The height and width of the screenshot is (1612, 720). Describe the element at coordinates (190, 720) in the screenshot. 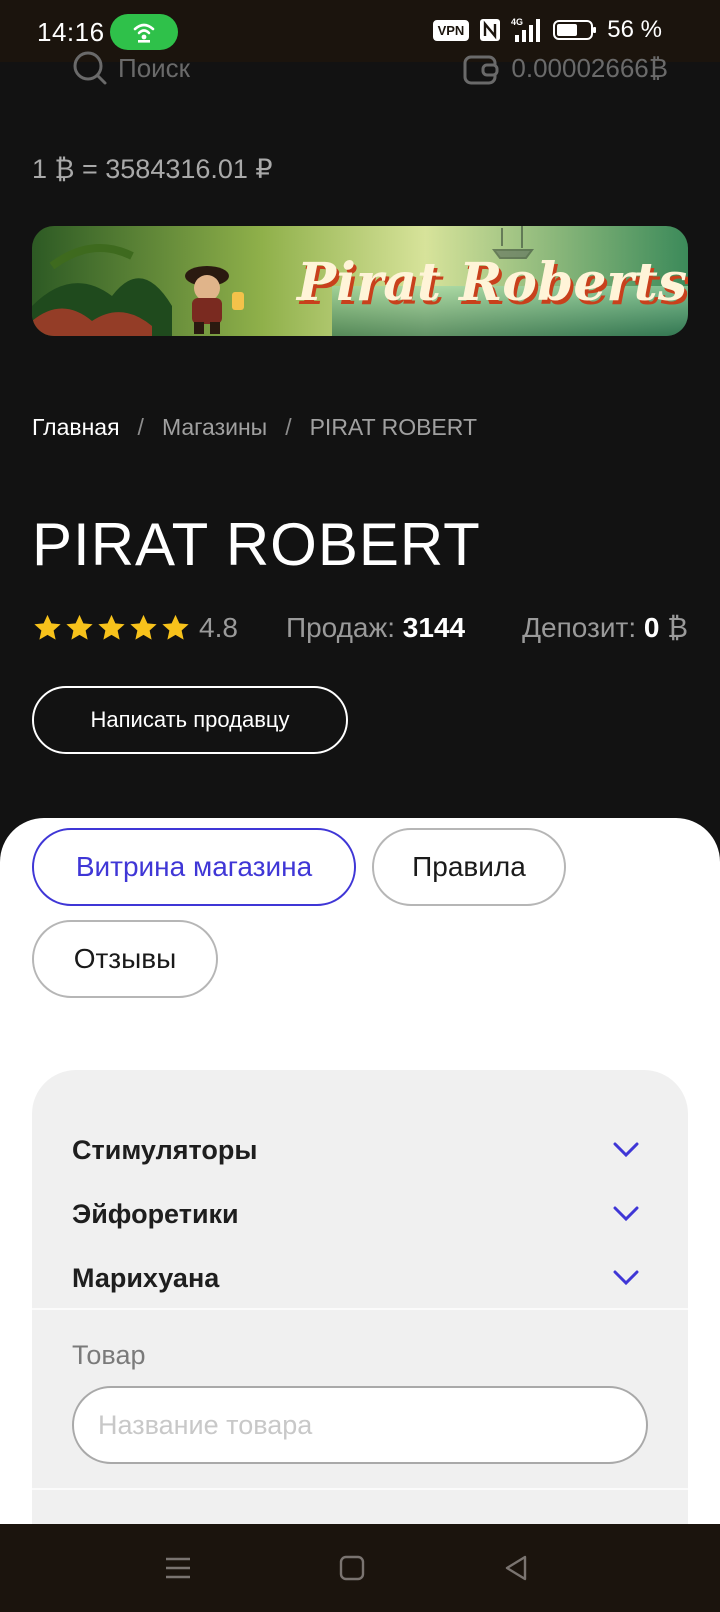

I see `message-seller-button: Написать продавцу` at that location.